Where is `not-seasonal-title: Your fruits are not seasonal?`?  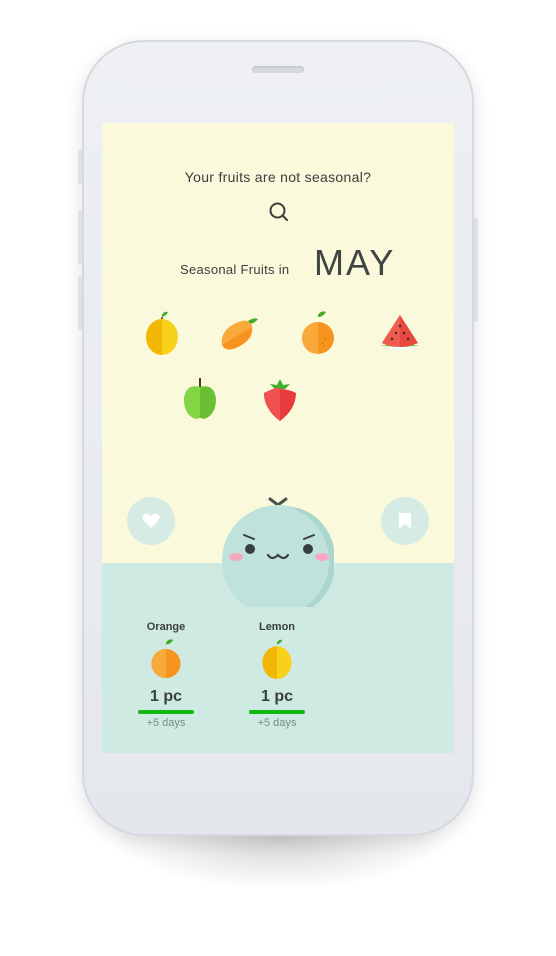
not-seasonal-title: Your fruits are not seasonal? is located at coordinates (278, 177).